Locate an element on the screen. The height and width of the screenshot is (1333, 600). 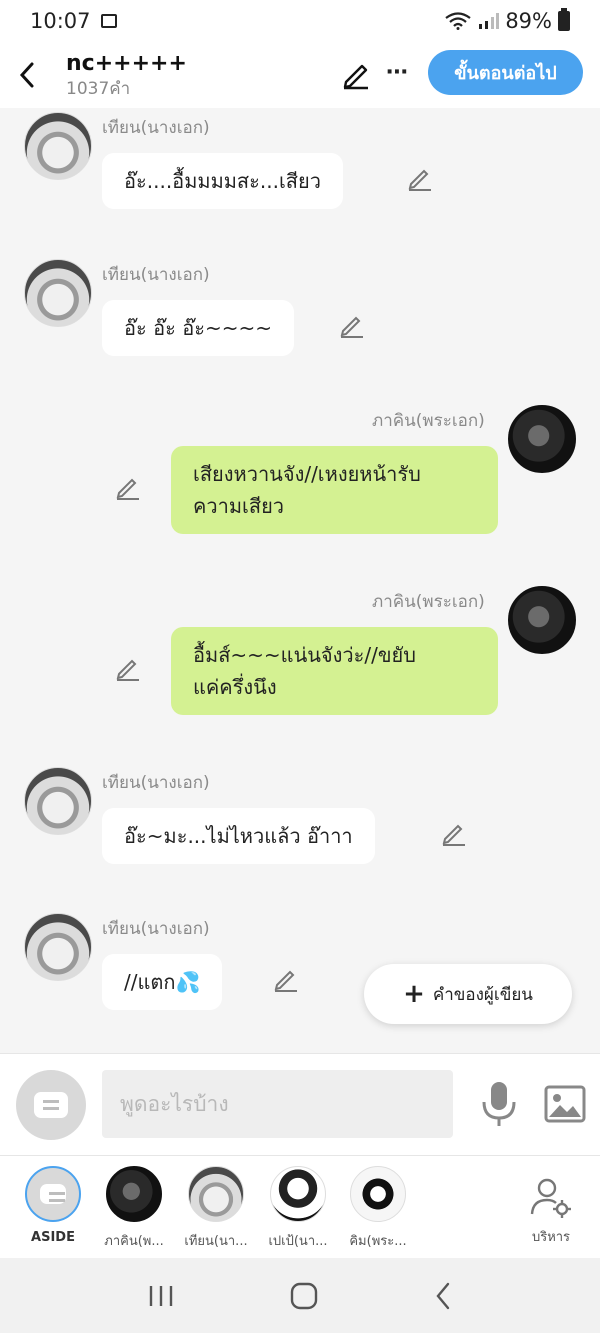
status-right: 89% is located at coordinates (507, 20).